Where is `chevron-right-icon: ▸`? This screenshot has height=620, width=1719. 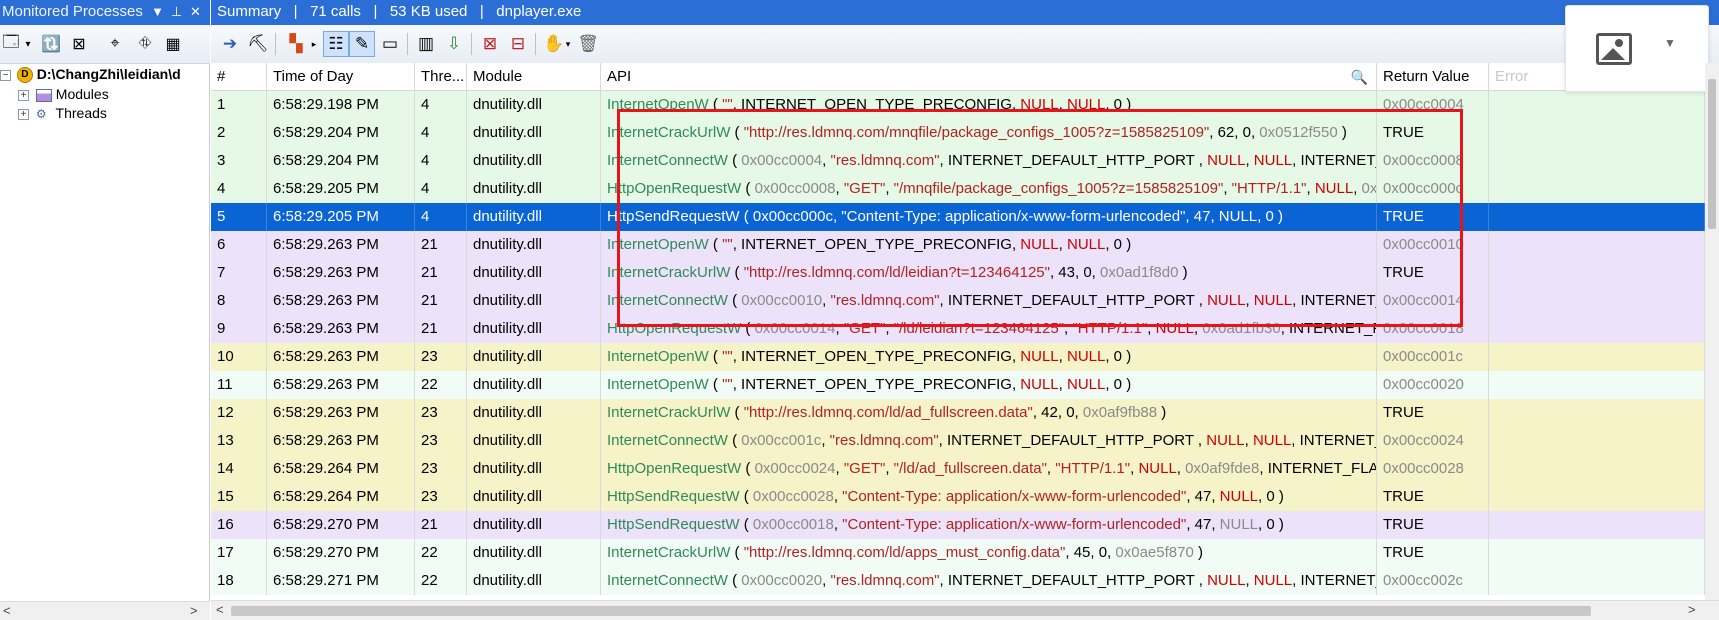
chevron-right-icon: ▸ is located at coordinates (314, 44).